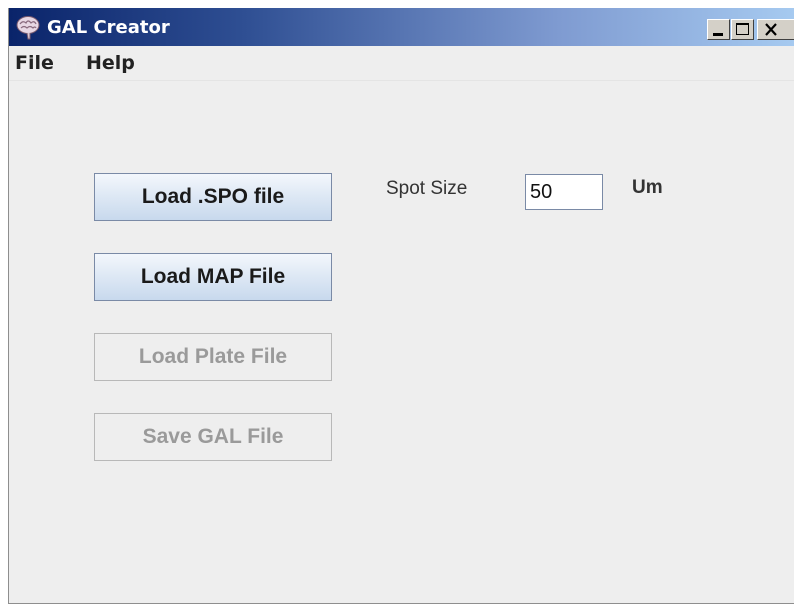 The height and width of the screenshot is (604, 794). Describe the element at coordinates (34, 63) in the screenshot. I see `menu-file: File` at that location.